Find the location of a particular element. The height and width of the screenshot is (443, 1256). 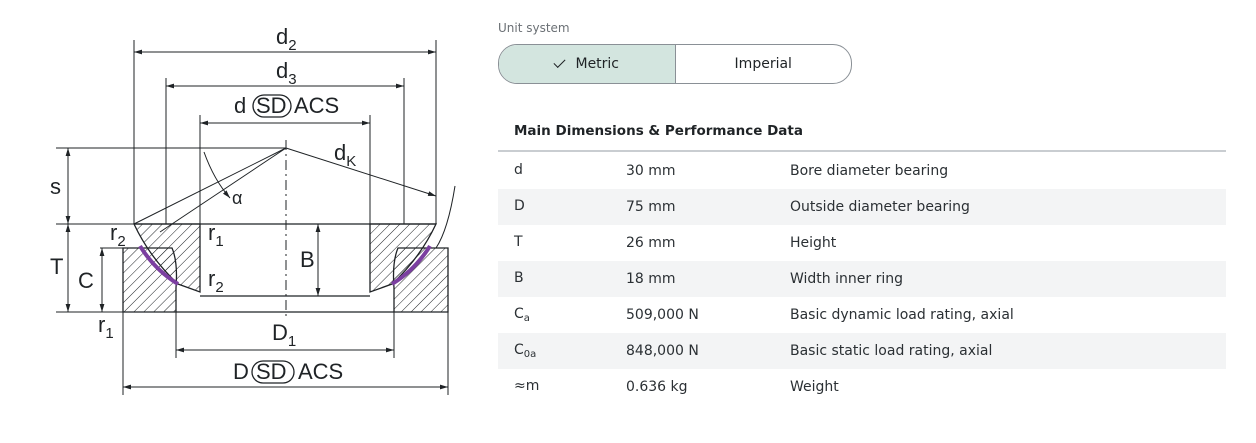

row-value: 75 mm is located at coordinates (651, 207).